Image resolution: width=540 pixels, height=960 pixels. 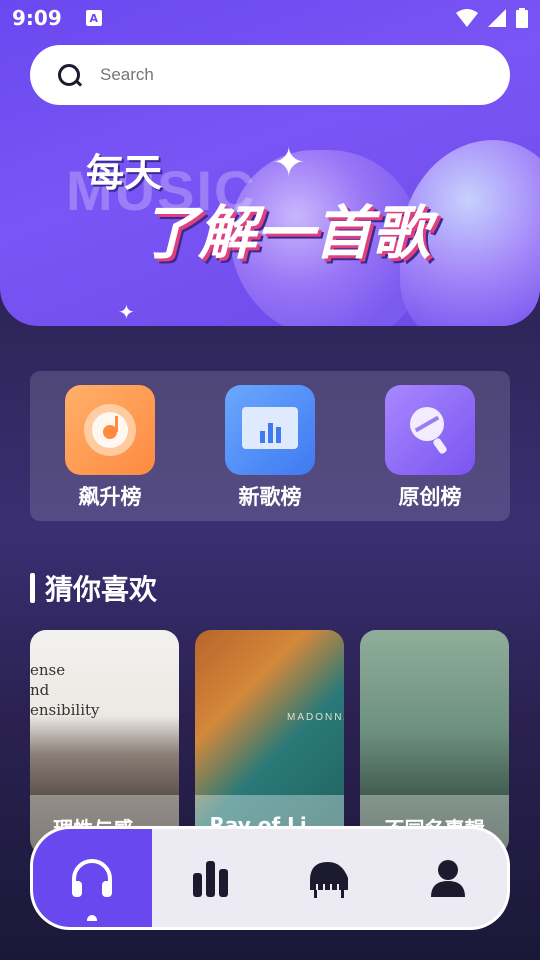 I want to click on album-cover-text: MADONNA, so click(x=315, y=717).